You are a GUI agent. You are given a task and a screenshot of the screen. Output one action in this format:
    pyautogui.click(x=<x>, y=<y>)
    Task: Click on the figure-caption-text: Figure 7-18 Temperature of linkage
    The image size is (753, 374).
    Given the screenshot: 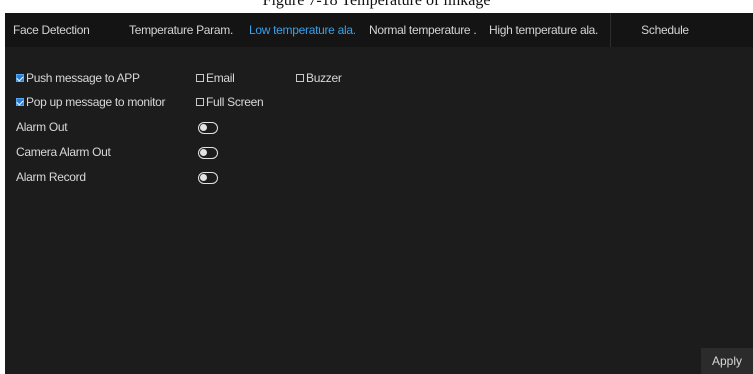 What is the action you would take?
    pyautogui.click(x=376, y=4)
    